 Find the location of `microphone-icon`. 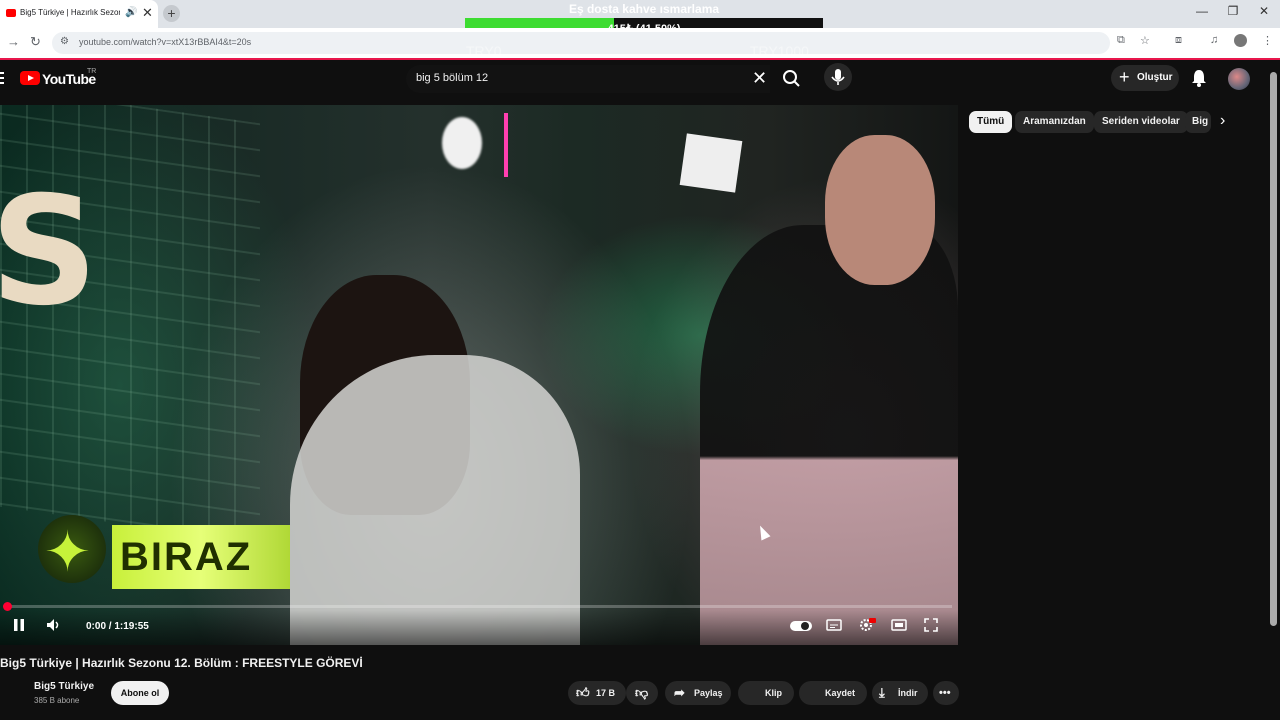

microphone-icon is located at coordinates (838, 77).